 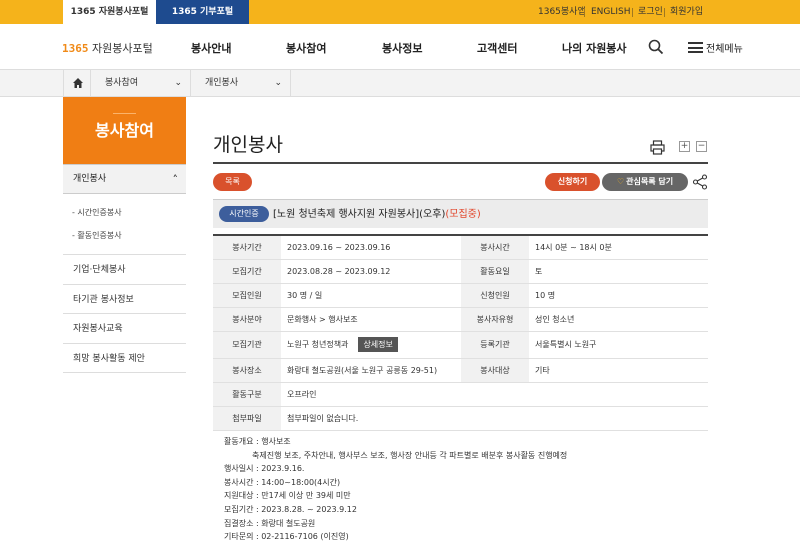 What do you see at coordinates (686, 12) in the screenshot?
I see `util-link-signup: 회원가입` at bounding box center [686, 12].